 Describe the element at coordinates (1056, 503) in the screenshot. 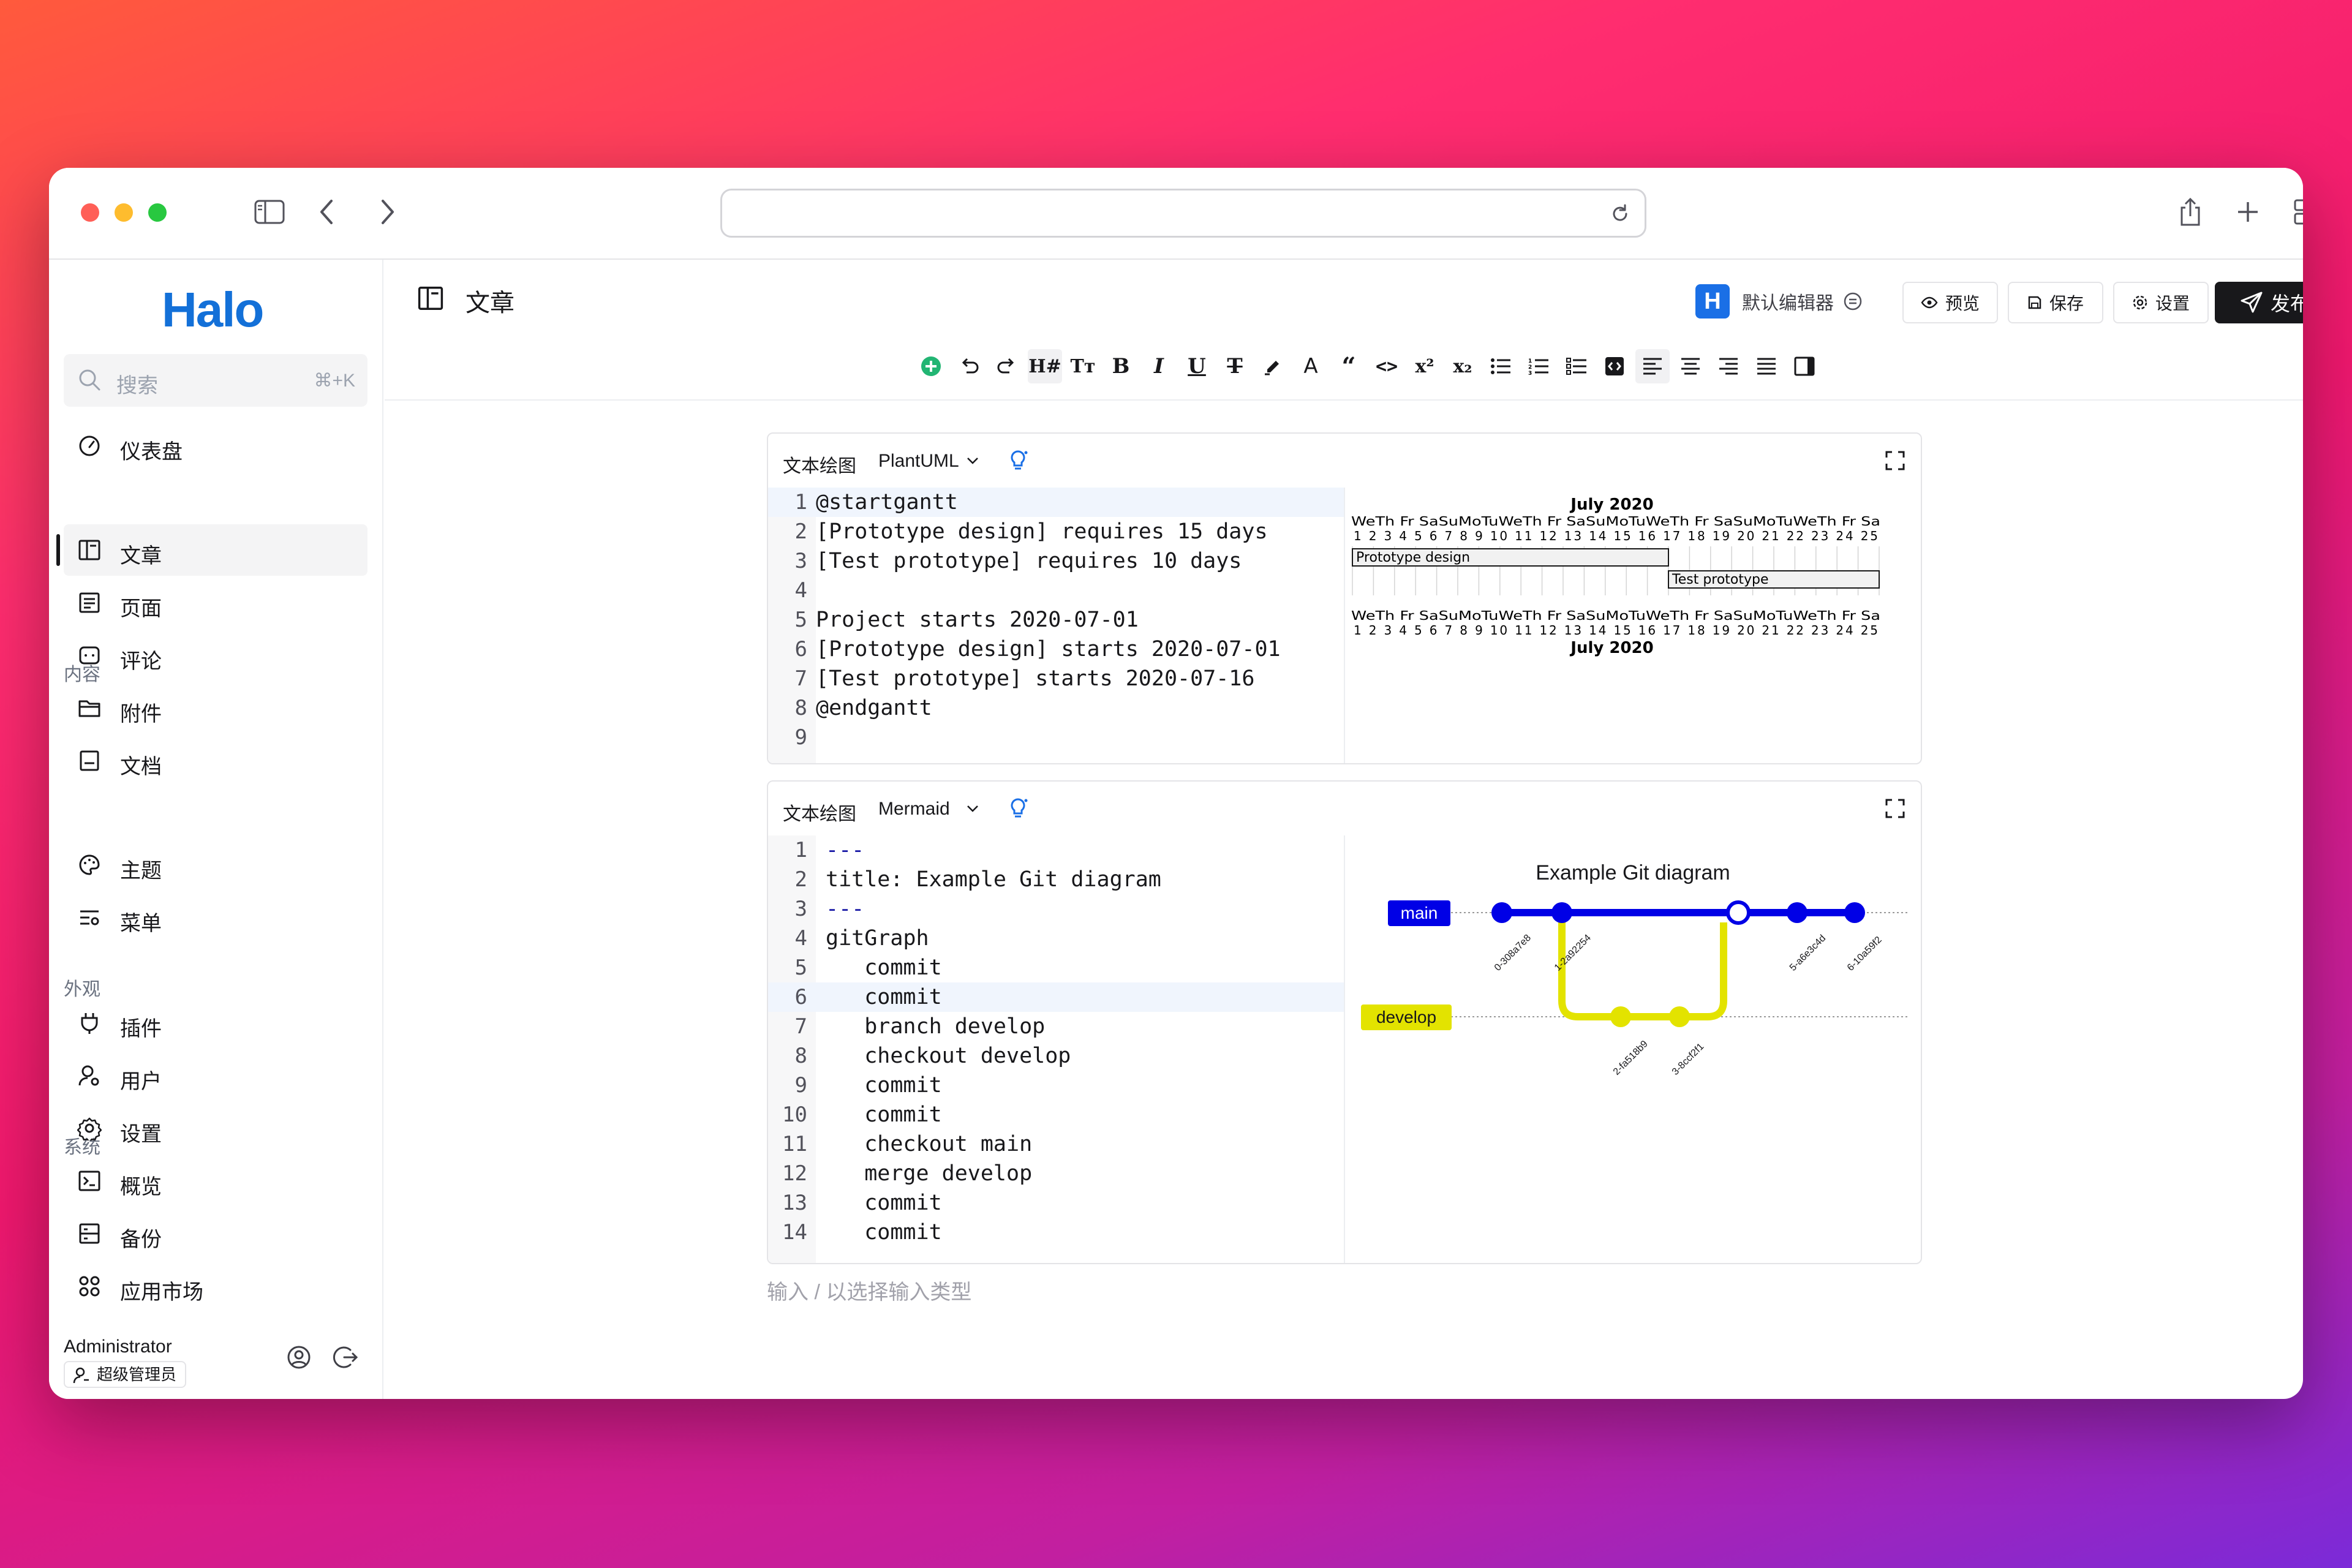

I see `code-line: 1 @startgantt` at that location.